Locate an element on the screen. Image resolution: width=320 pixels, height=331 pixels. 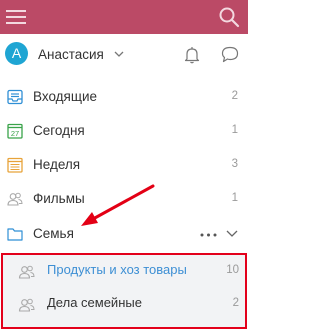
item-count: 3 is located at coordinates (234, 164).